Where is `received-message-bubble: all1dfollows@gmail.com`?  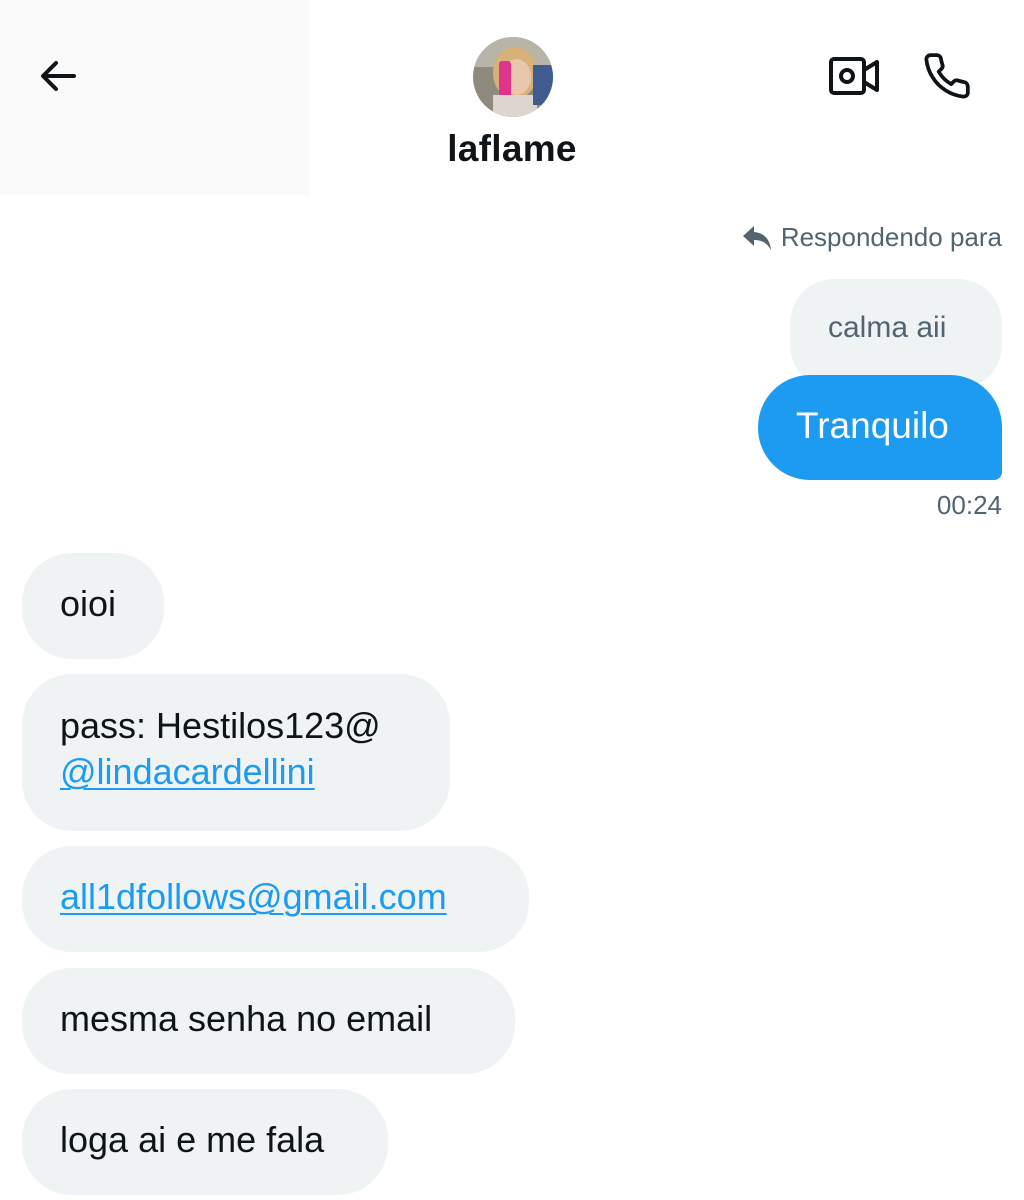
received-message-bubble: all1dfollows@gmail.com is located at coordinates (275, 899).